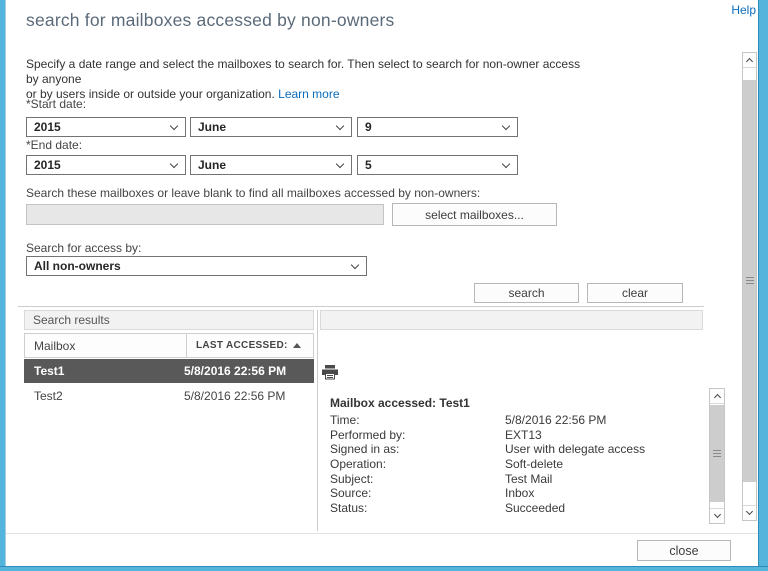  What do you see at coordinates (763, 285) in the screenshot?
I see `window-border-right` at bounding box center [763, 285].